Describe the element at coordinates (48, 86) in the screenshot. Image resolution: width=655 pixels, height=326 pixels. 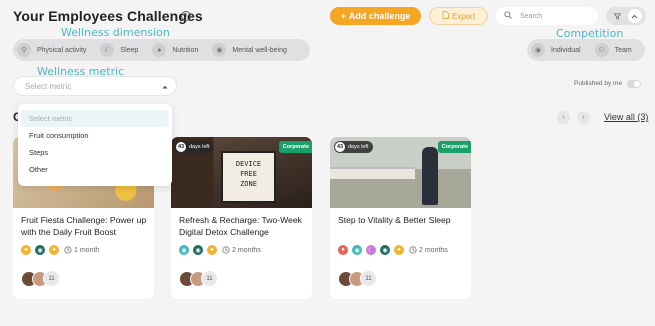
I see `metric-select-placeholder: Select metric` at that location.